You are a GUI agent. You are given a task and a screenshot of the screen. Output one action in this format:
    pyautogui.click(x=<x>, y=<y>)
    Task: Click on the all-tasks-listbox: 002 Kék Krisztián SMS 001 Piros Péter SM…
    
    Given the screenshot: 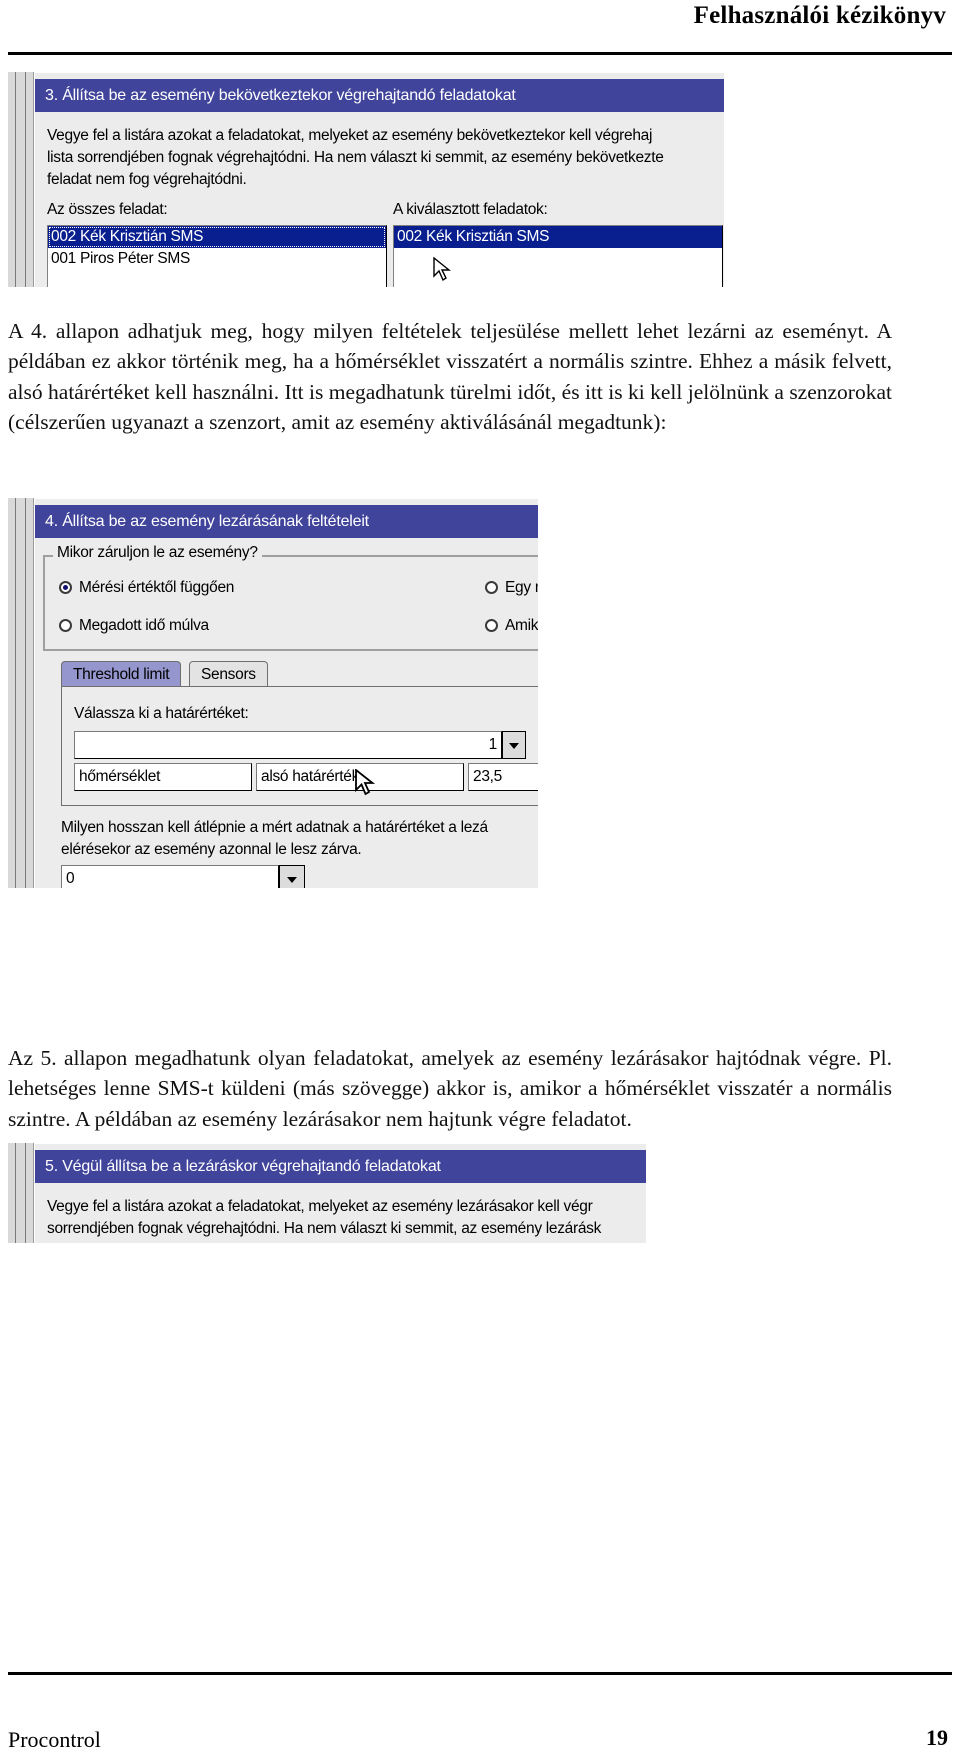 What is the action you would take?
    pyautogui.click(x=217, y=256)
    